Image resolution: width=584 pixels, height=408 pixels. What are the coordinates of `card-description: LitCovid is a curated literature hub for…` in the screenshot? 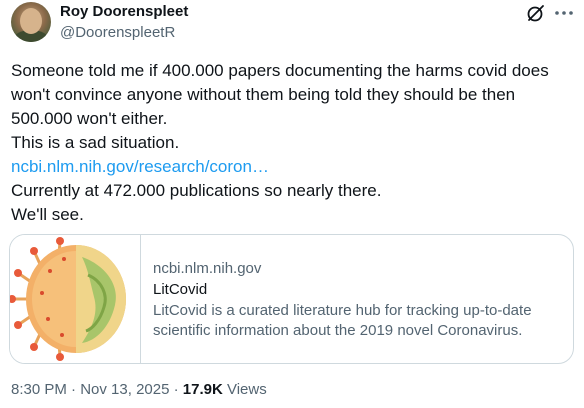 It's located at (358, 321).